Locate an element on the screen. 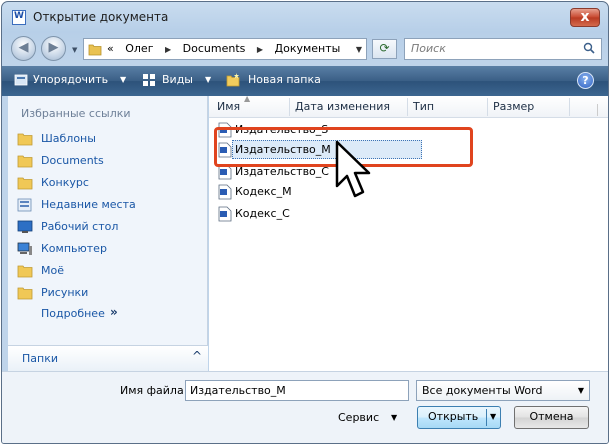 Image resolution: width=611 pixels, height=446 pixels. filetype-select: Все документы Word ▼ is located at coordinates (503, 390).